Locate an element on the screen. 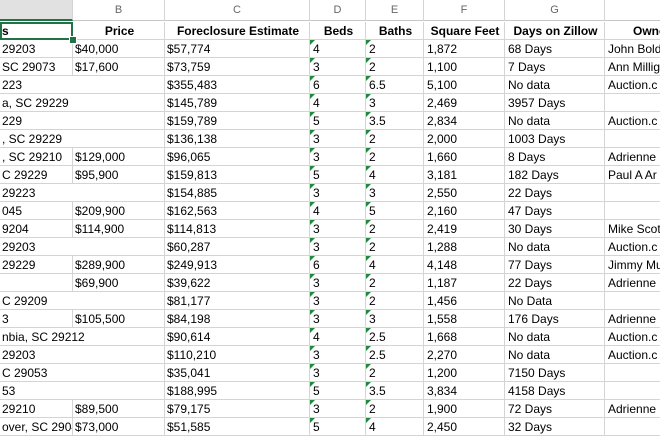 Image resolution: width=660 pixels, height=440 pixels. table-cell: a, SC 29229 is located at coordinates (36, 103).